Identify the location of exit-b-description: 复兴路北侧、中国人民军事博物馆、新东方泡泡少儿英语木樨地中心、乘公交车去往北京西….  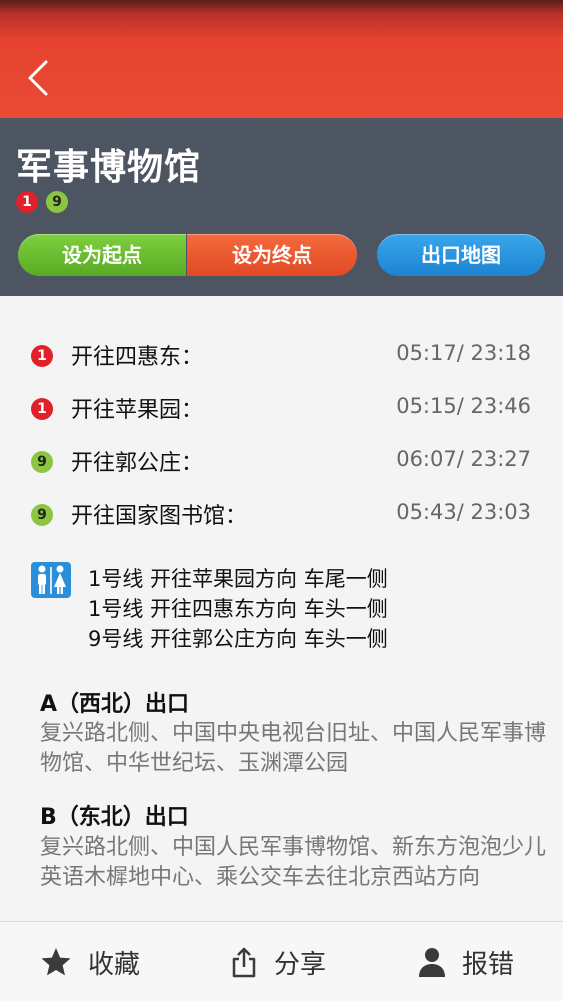
(293, 862).